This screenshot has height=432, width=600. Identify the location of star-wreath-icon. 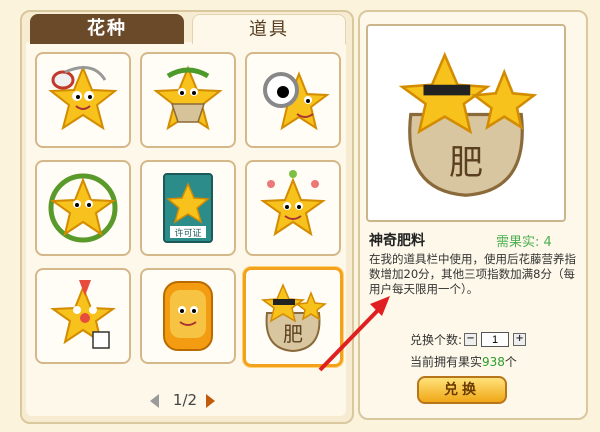
(83, 208).